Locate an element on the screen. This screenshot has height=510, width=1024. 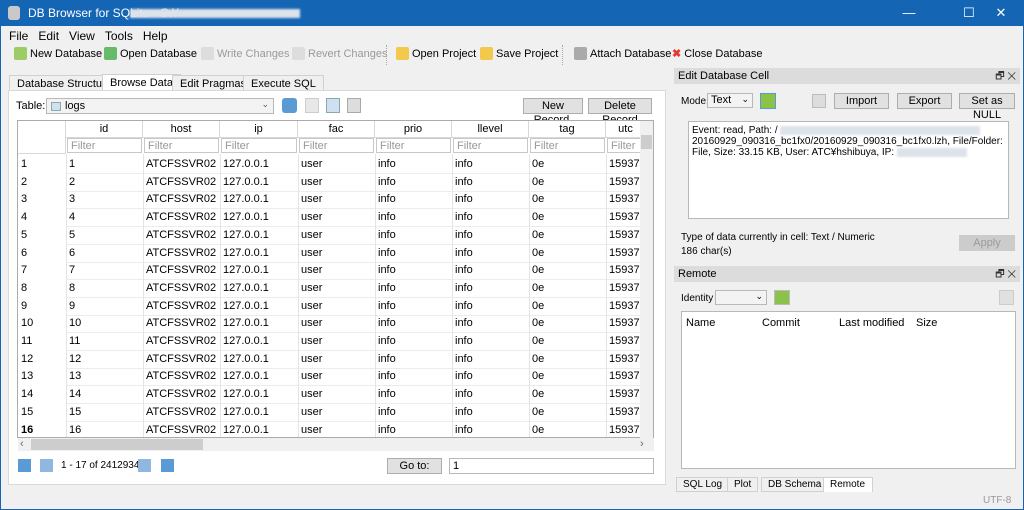
vertical-scroll-thumb is located at coordinates (646, 142).